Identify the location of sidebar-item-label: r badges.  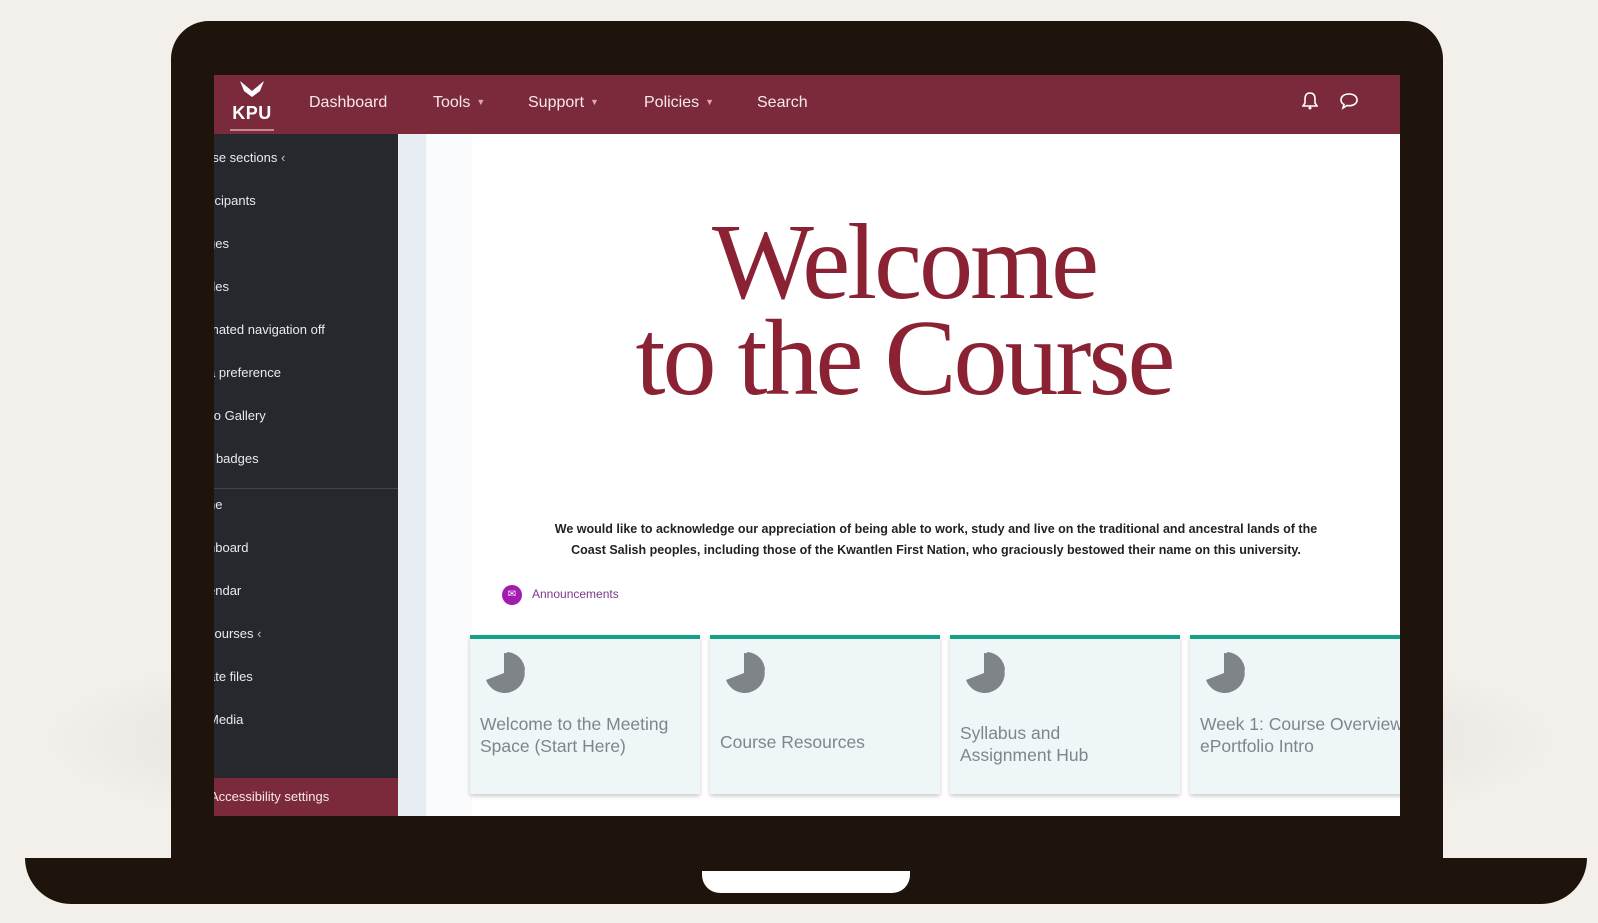
(236, 458).